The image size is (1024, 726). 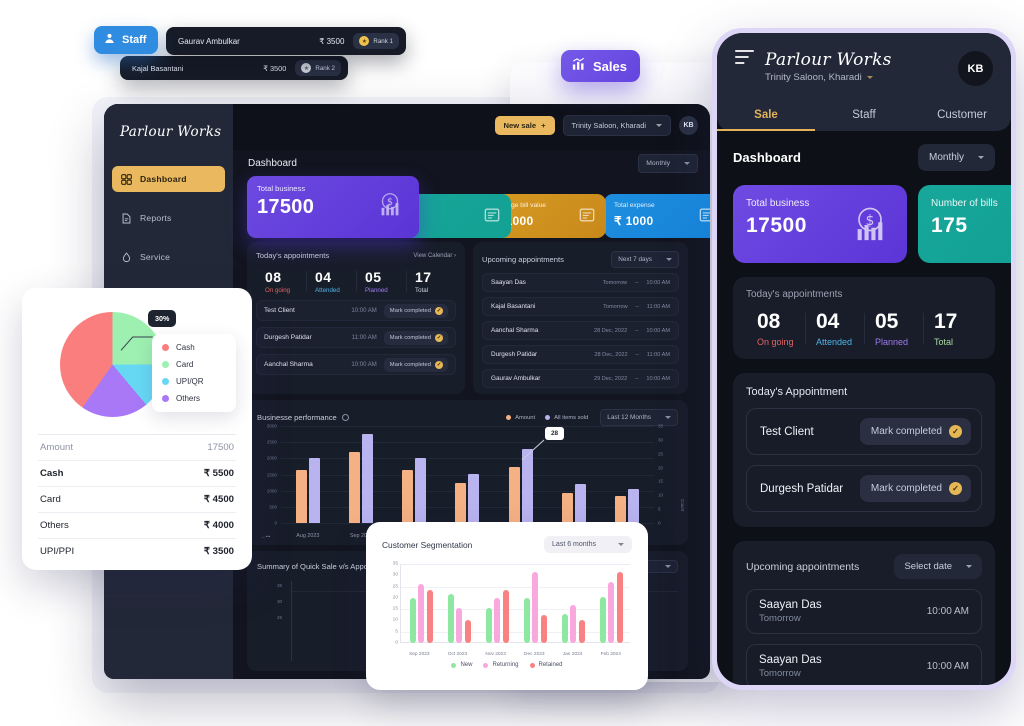 What do you see at coordinates (234, 68) in the screenshot?
I see `staff-row-rank2: Kajal Basantani ₹ 3500 ★ Rank 2` at bounding box center [234, 68].